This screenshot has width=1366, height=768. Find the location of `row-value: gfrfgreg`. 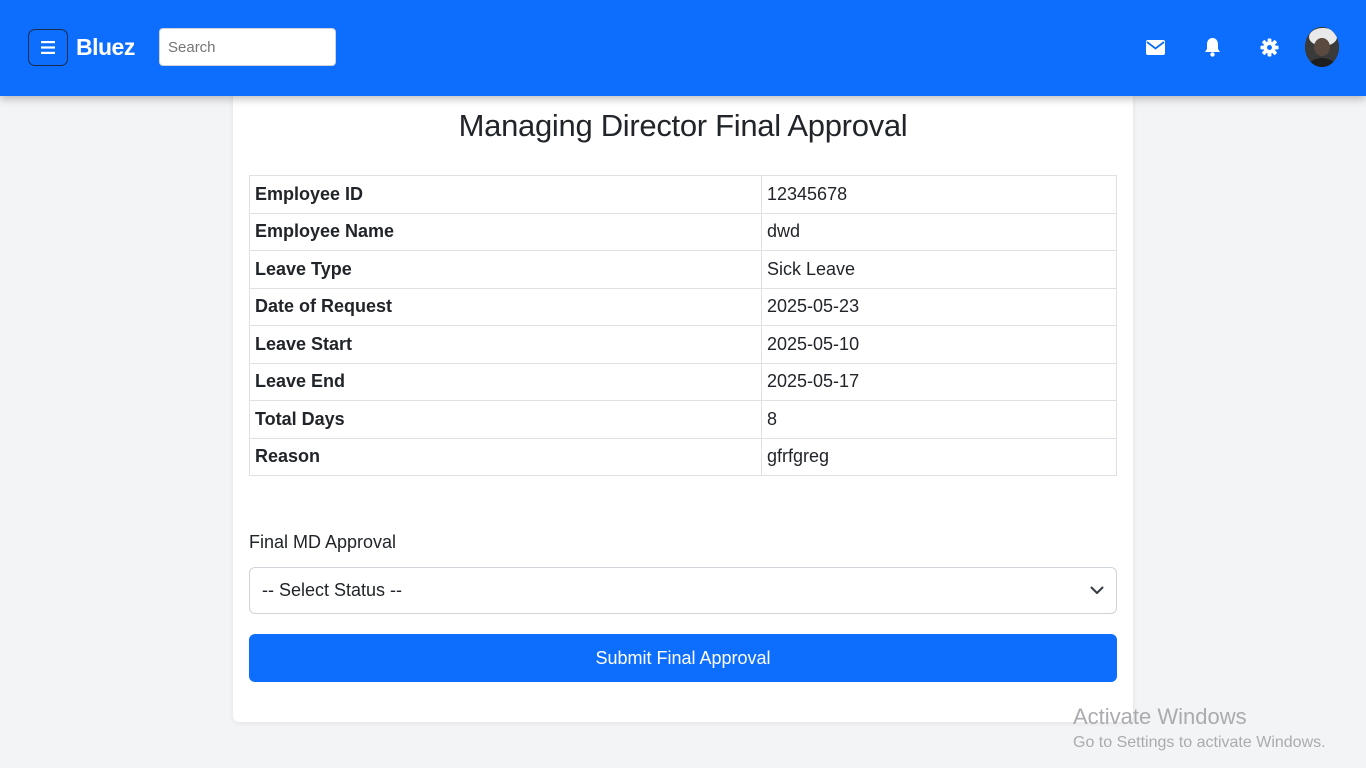

row-value: gfrfgreg is located at coordinates (939, 456).